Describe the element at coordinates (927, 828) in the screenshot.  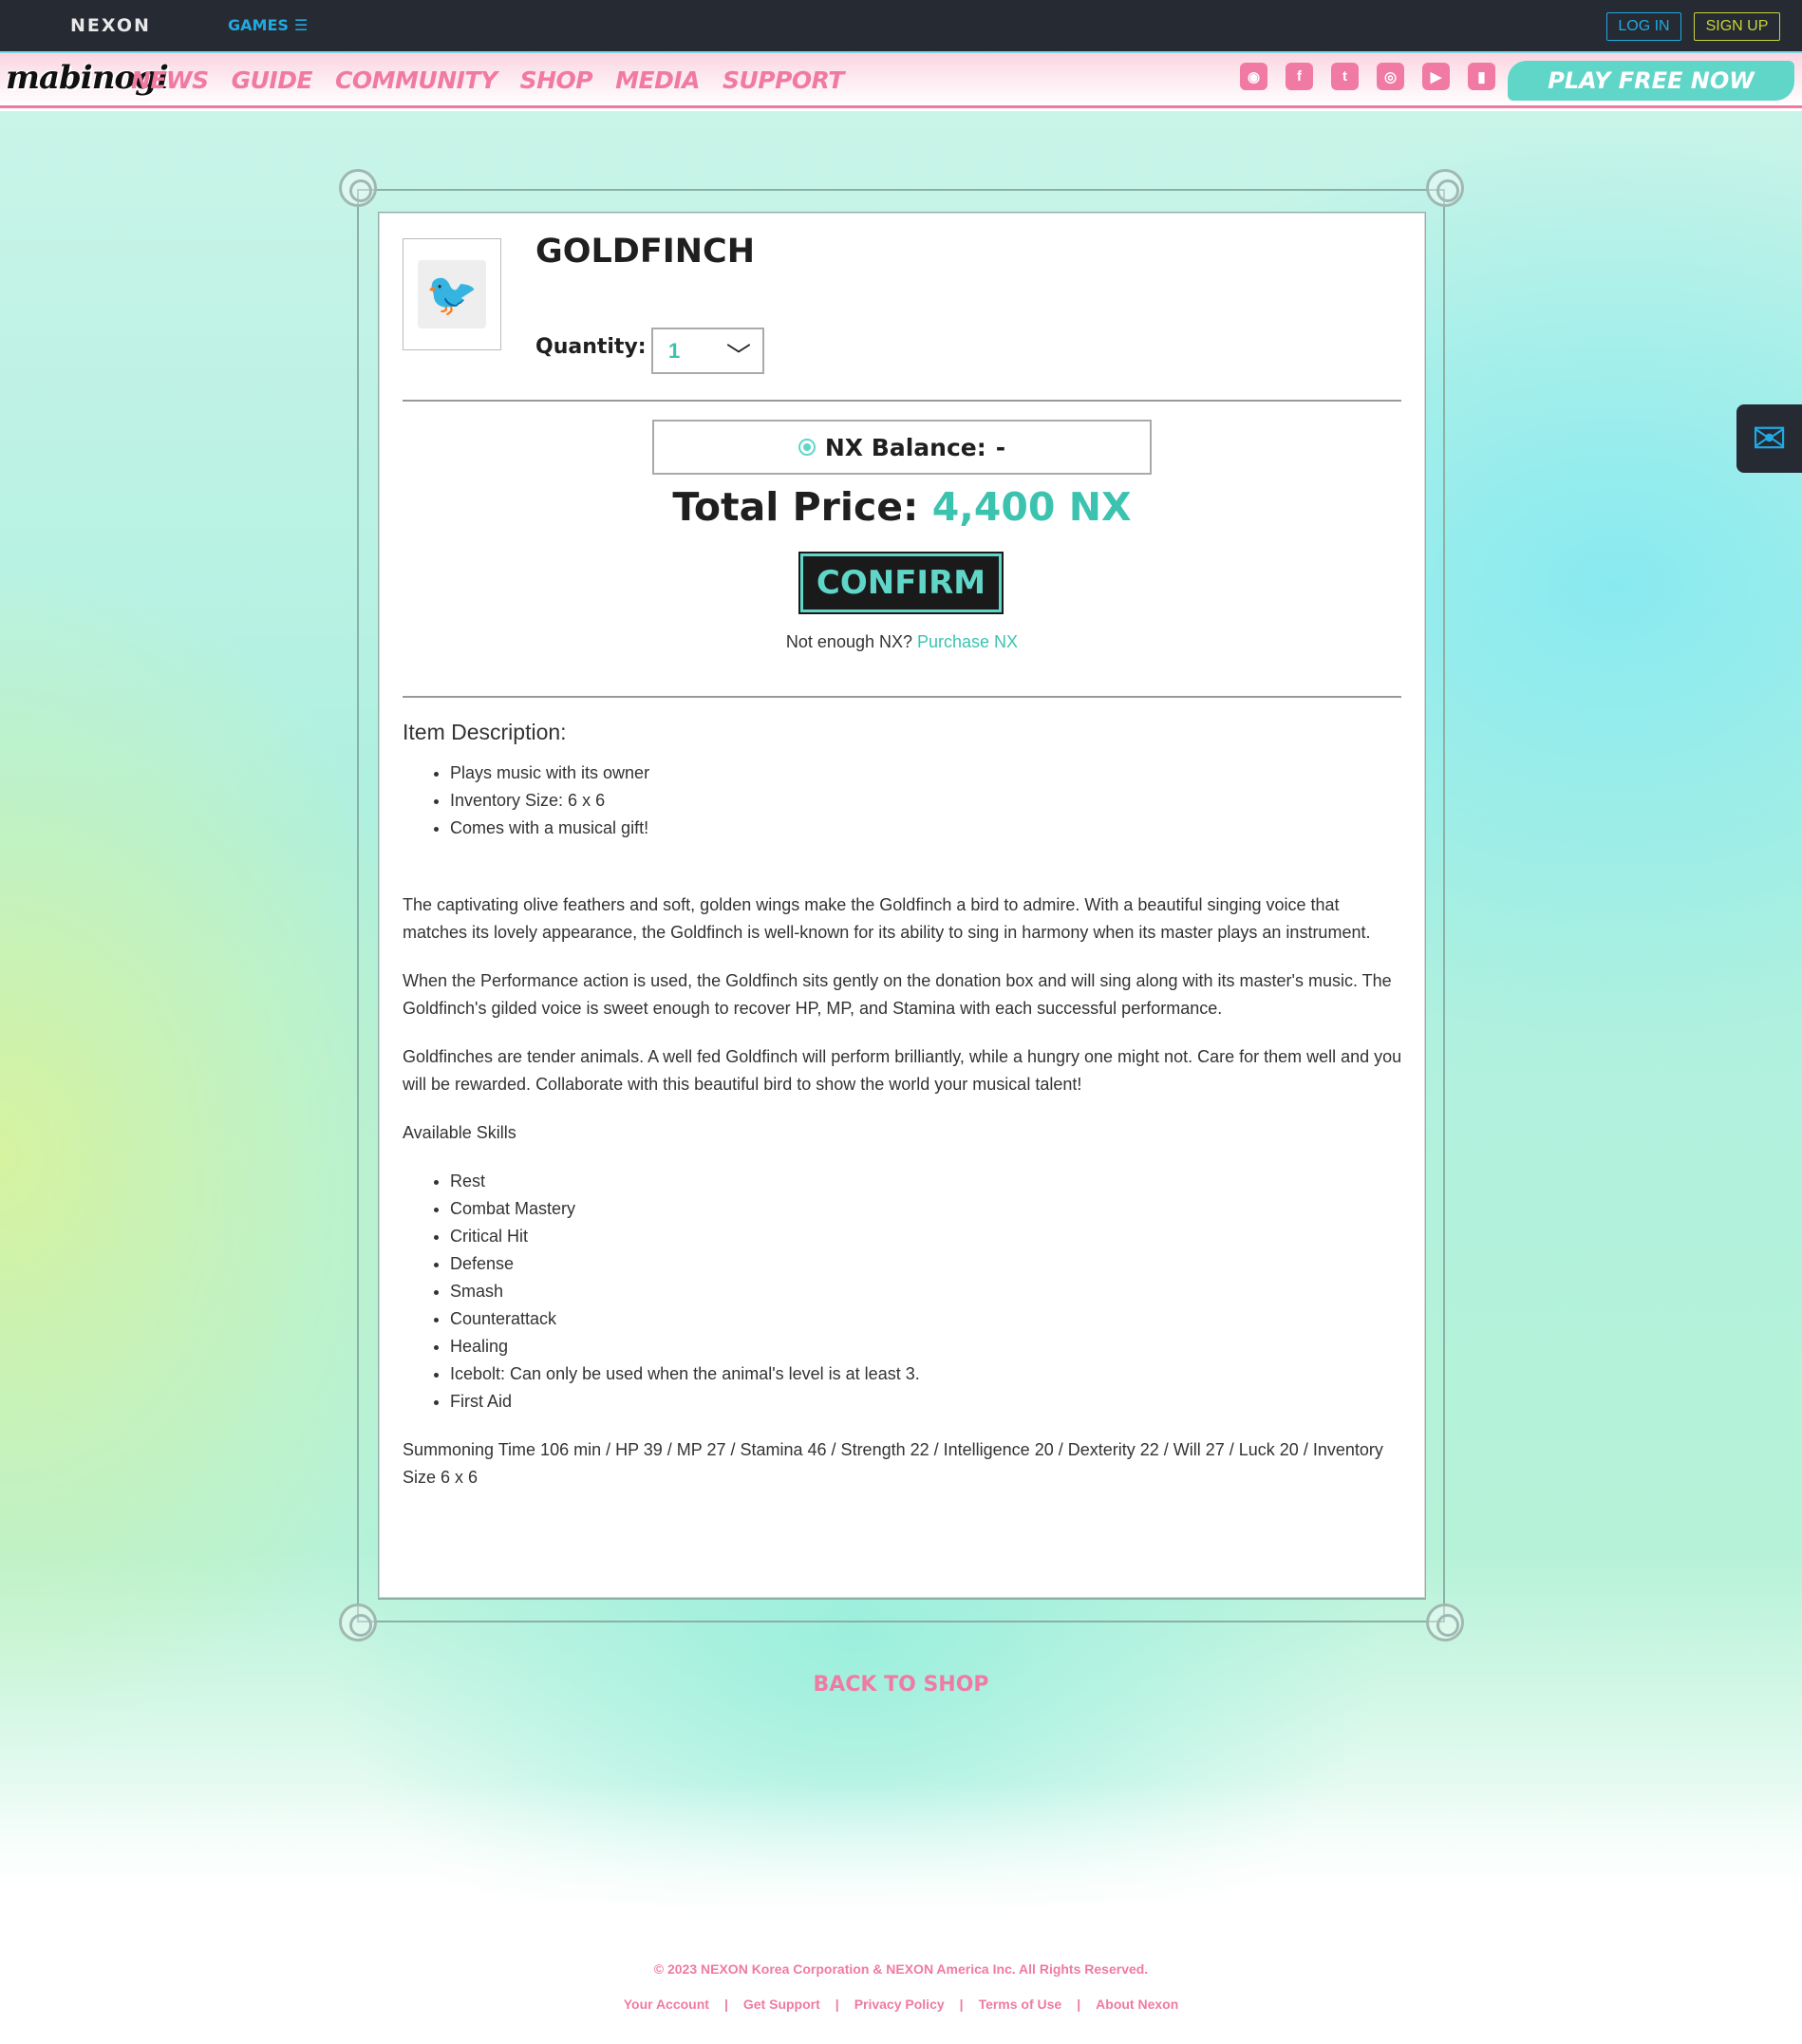
I see `list-item: Comes with a musical gift!` at that location.